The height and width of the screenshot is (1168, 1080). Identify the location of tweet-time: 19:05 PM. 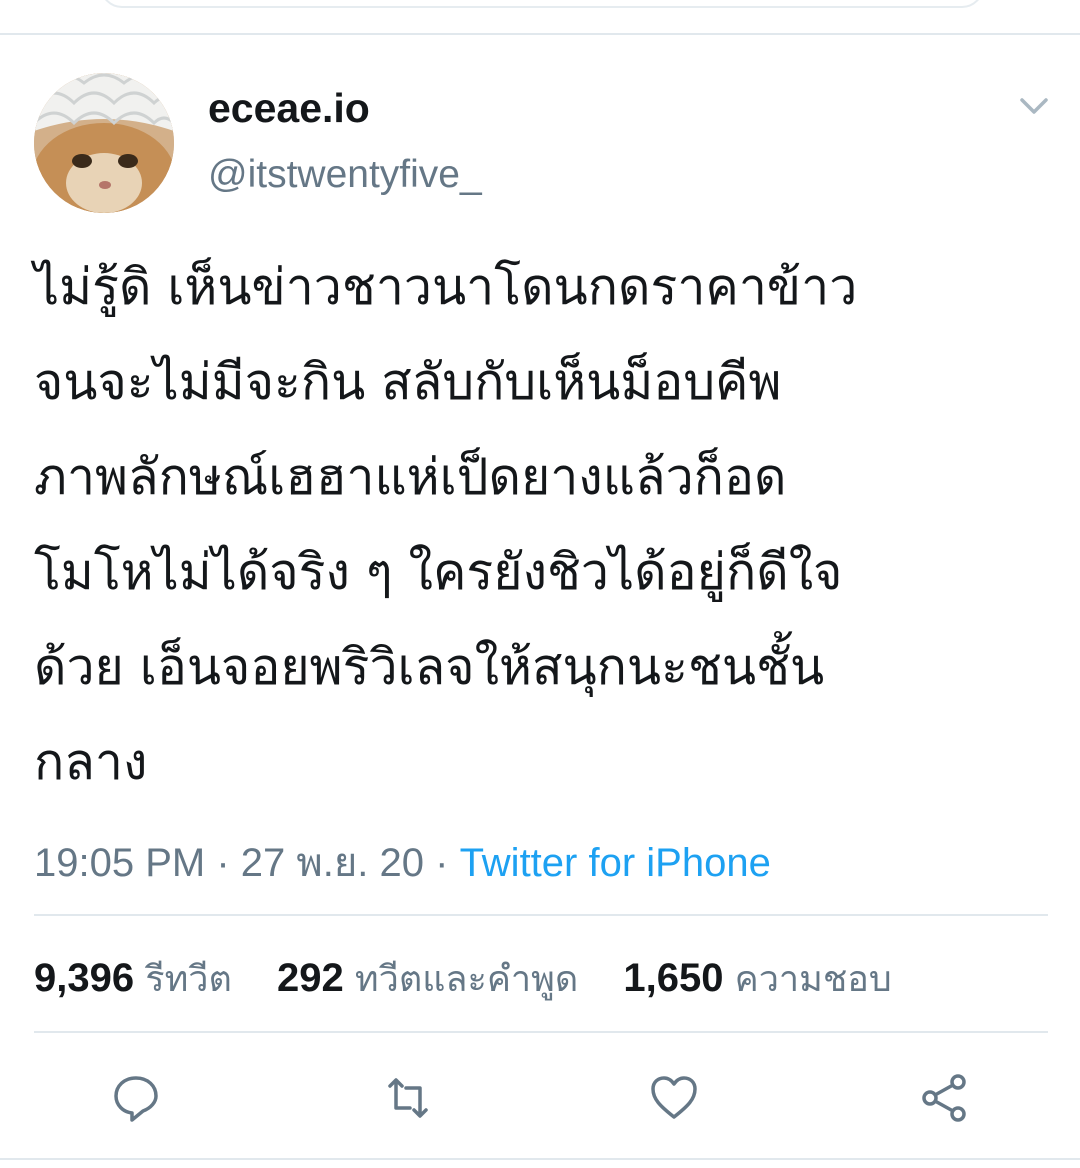
(120, 863).